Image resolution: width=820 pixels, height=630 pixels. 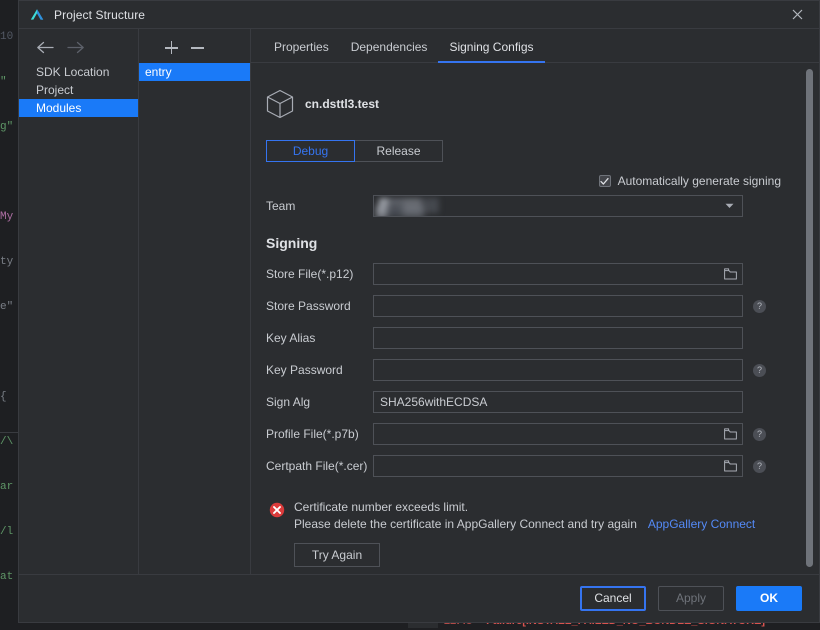 I want to click on sidebar-item-project: Project, so click(x=78, y=90).